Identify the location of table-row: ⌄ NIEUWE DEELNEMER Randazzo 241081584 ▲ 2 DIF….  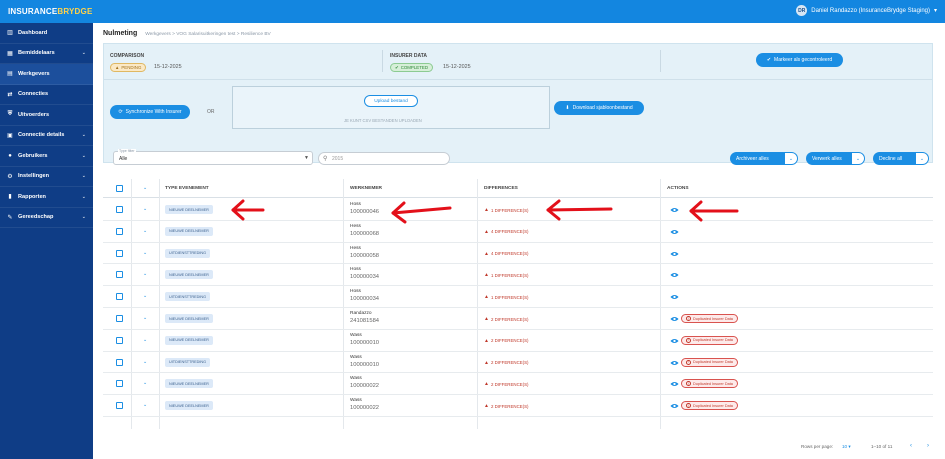
(518, 319).